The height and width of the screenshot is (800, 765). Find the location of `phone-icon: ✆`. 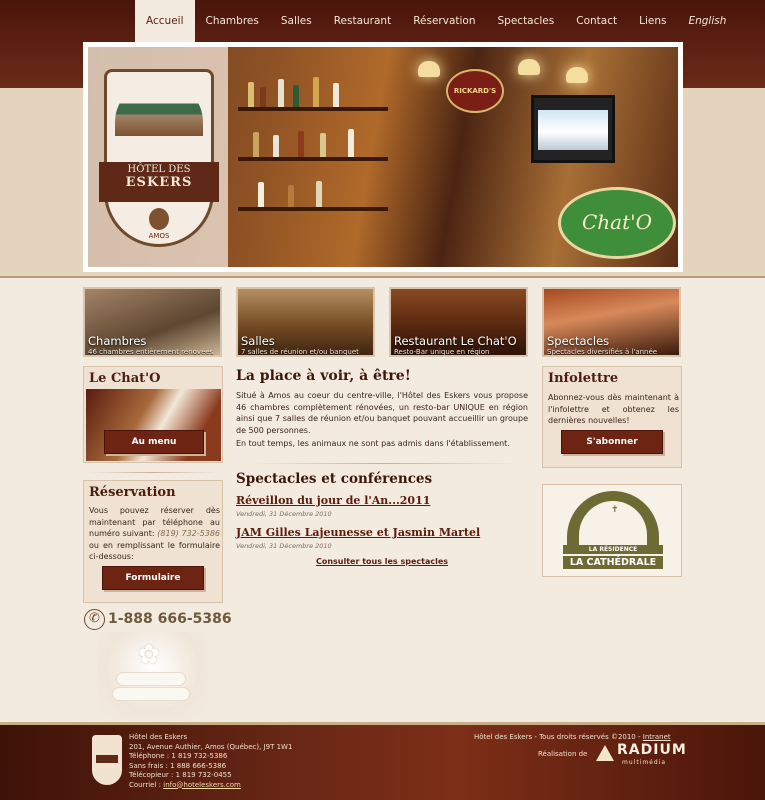

phone-icon: ✆ is located at coordinates (94, 619).